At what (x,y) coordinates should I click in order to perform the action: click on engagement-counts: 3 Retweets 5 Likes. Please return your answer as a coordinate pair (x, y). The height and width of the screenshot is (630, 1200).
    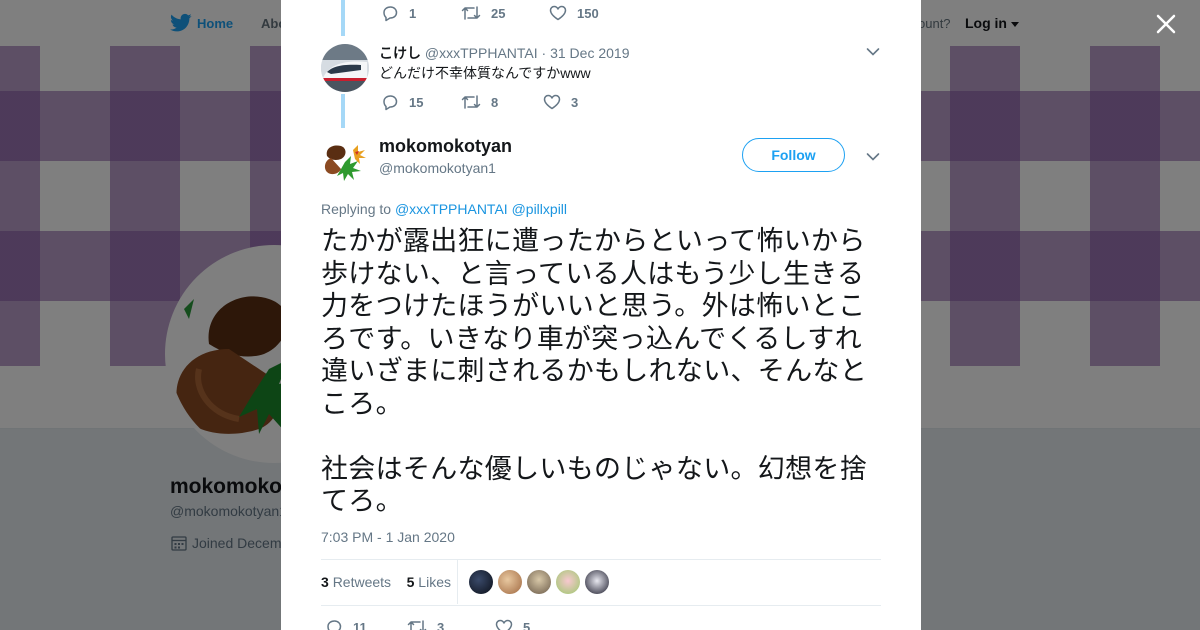
    Looking at the image, I should click on (386, 582).